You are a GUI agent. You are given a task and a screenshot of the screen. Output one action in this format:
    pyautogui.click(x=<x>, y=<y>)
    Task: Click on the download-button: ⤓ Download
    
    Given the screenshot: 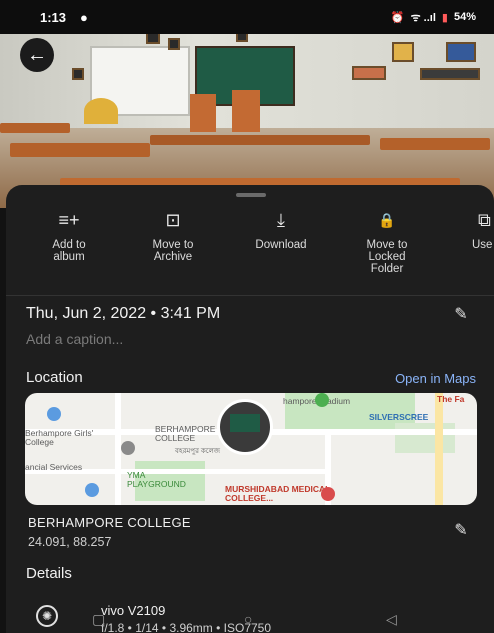 What is the action you would take?
    pyautogui.click(x=281, y=229)
    